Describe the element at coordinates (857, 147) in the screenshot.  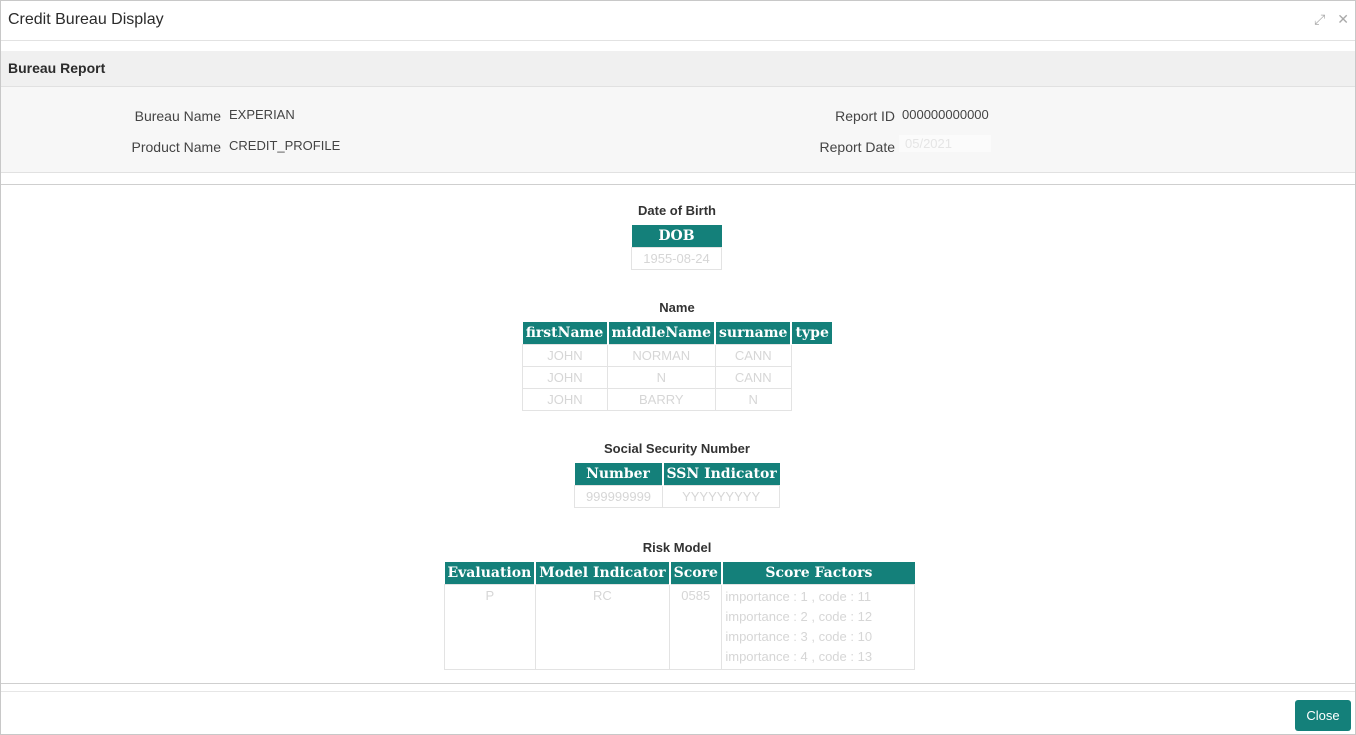
I see `report-date-label: Report Date` at that location.